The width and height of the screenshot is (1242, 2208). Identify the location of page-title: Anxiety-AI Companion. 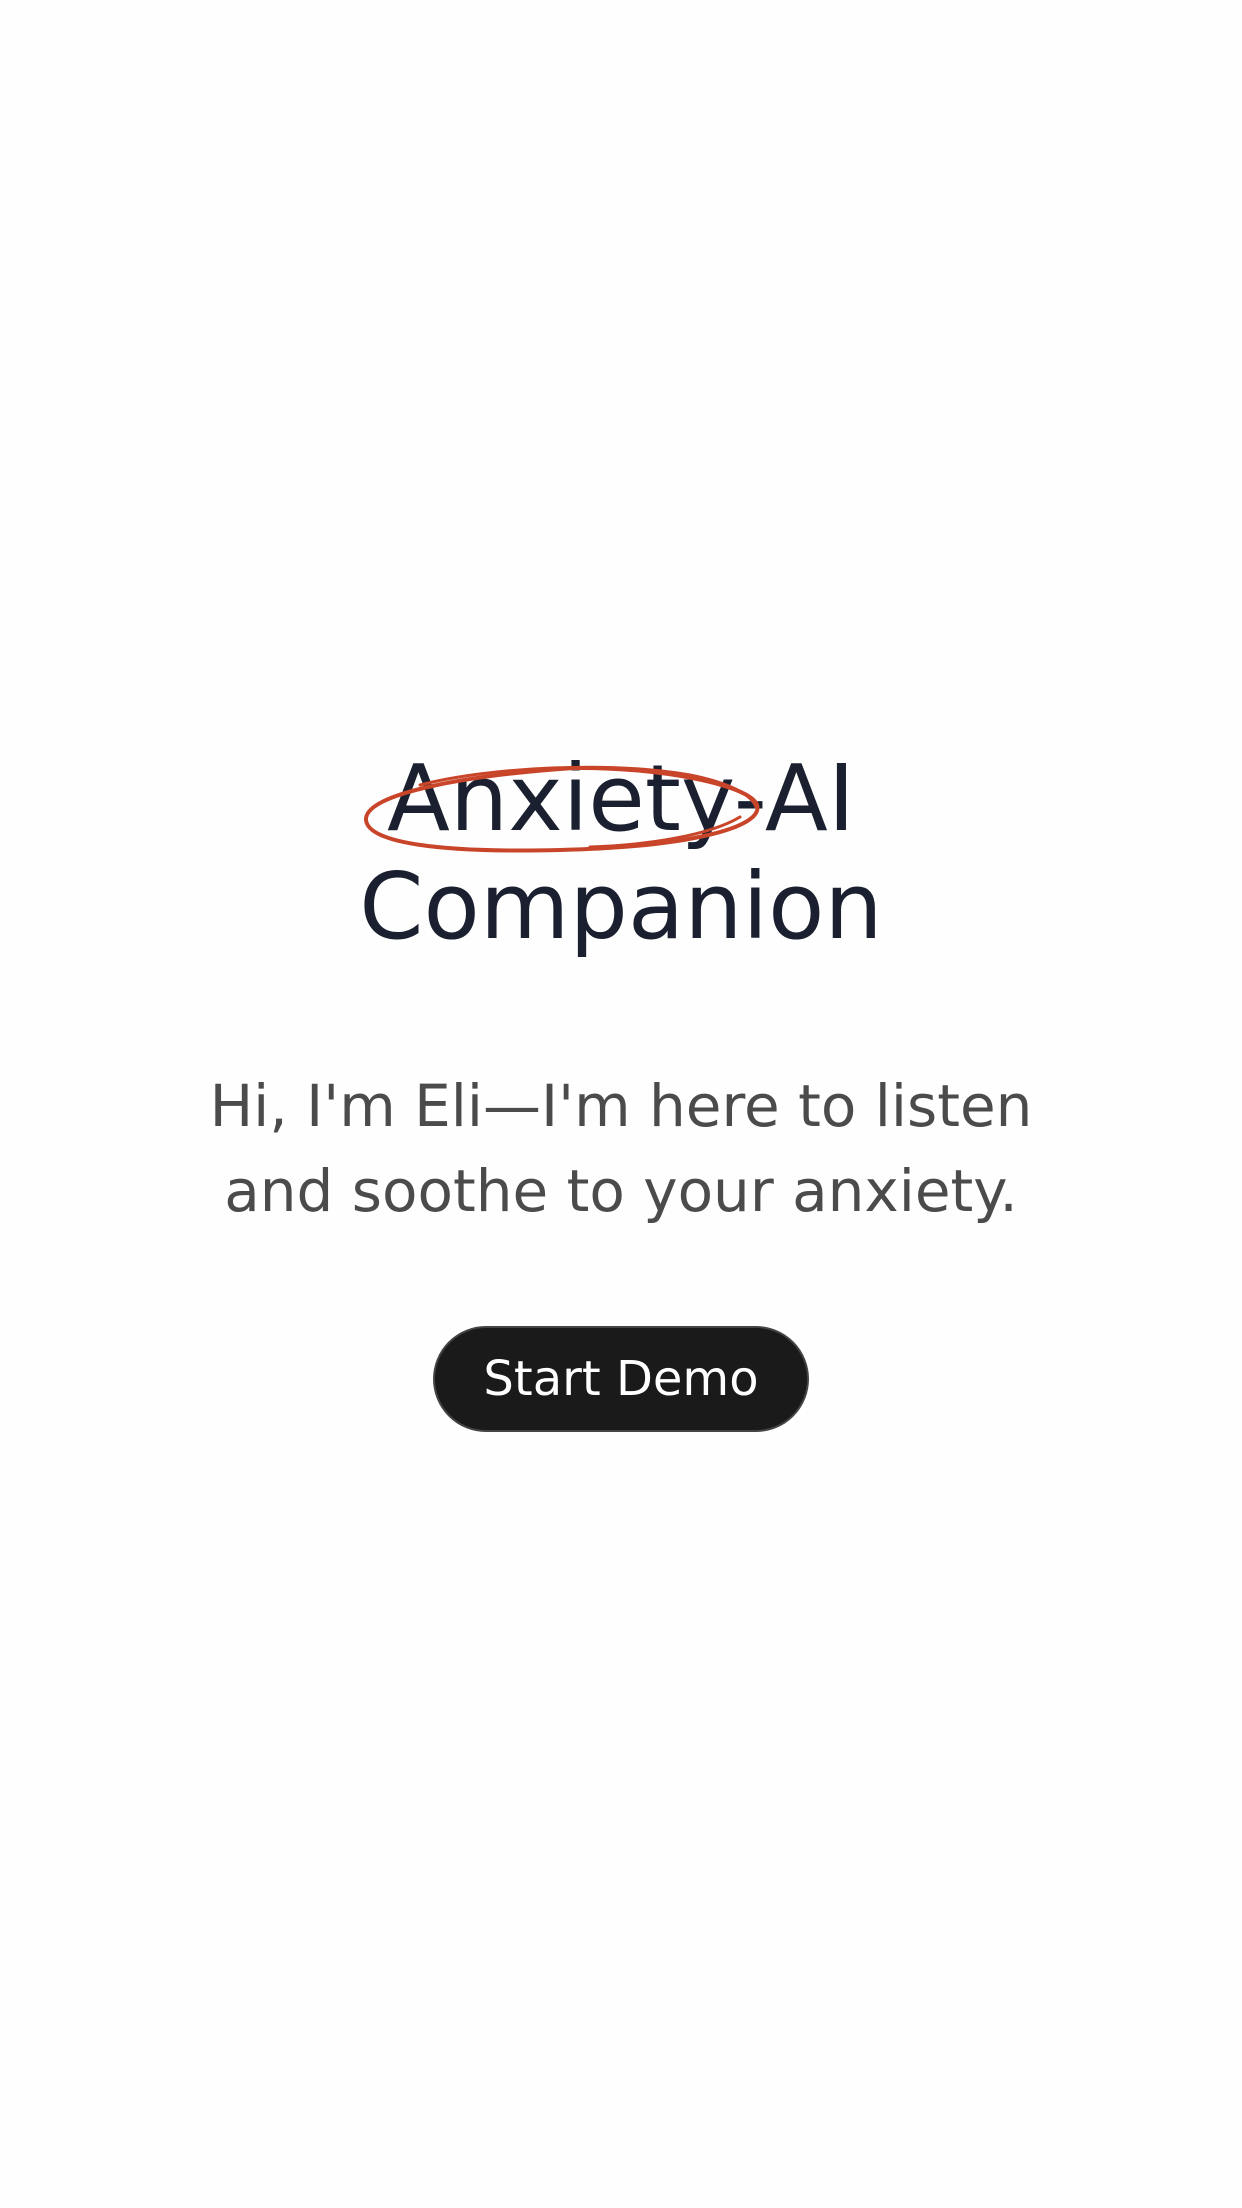
(621, 853).